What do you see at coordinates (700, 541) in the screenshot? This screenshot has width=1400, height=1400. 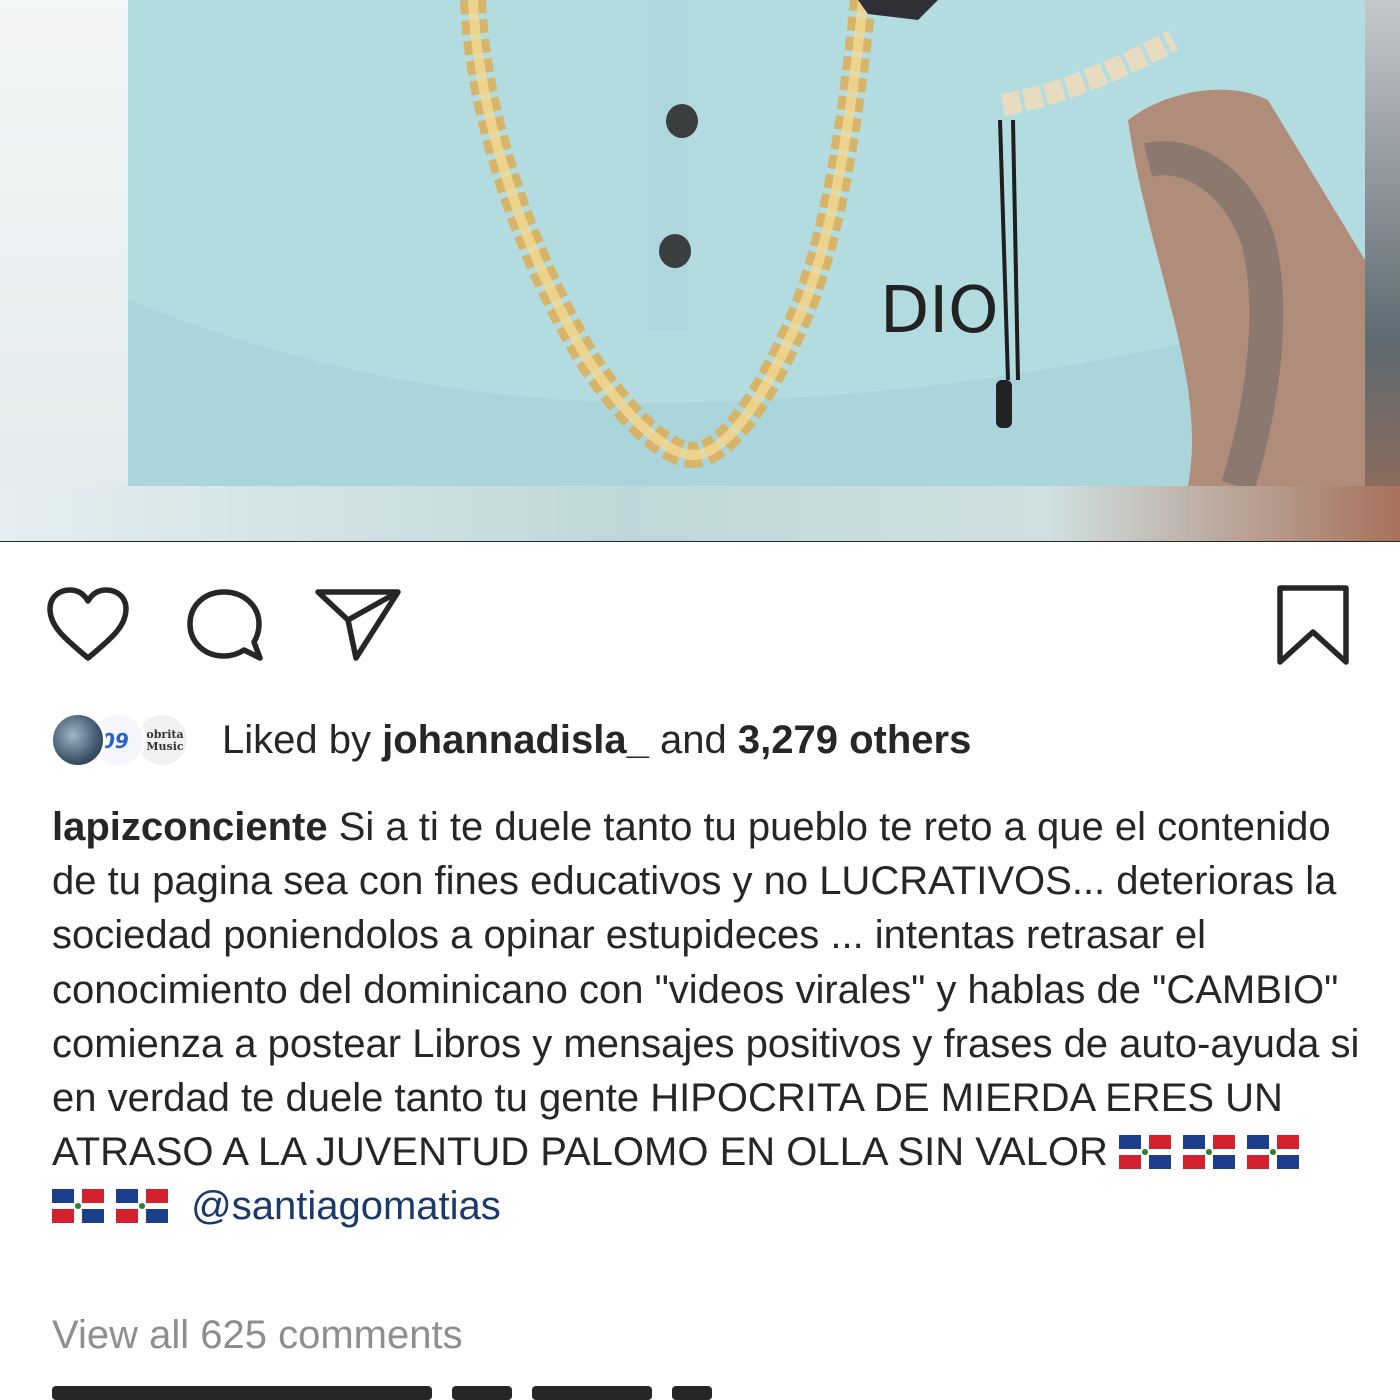 I see `photo-divider` at bounding box center [700, 541].